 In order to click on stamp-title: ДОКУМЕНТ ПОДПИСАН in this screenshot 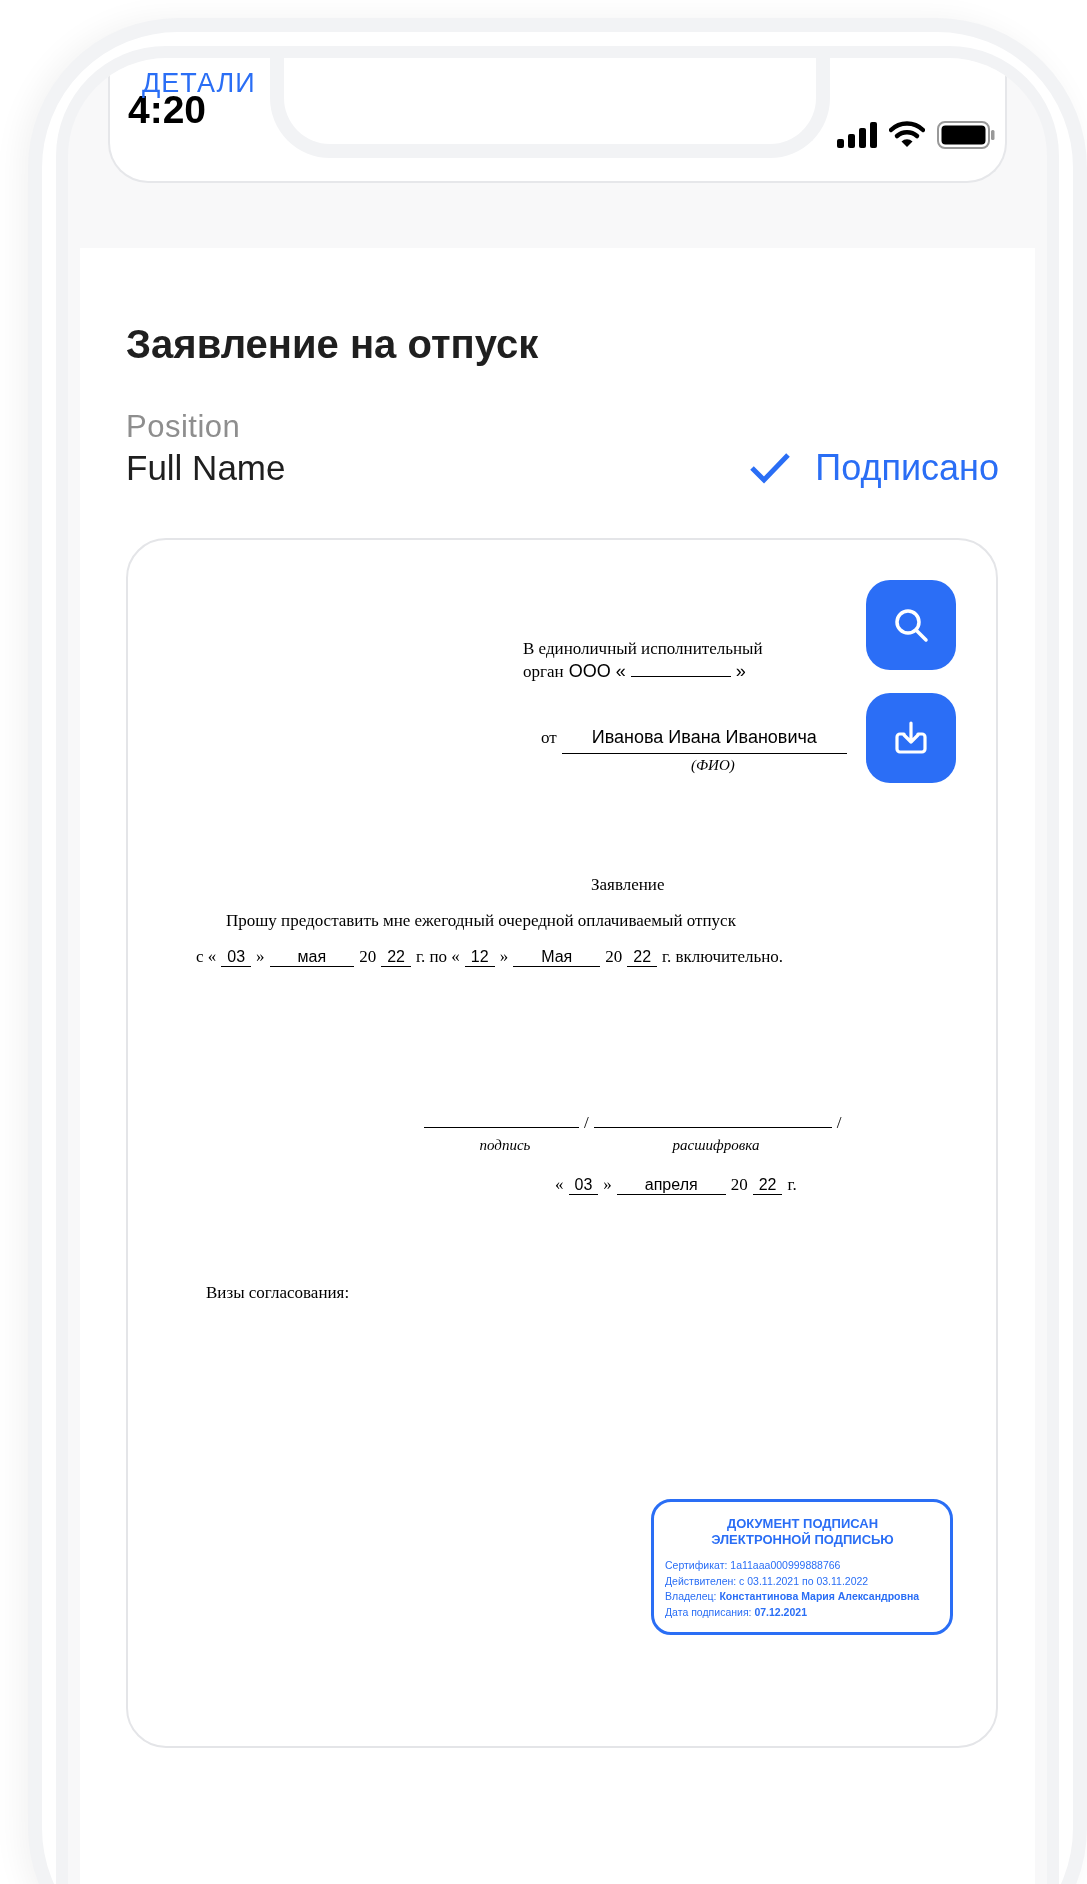, I will do `click(802, 1524)`.